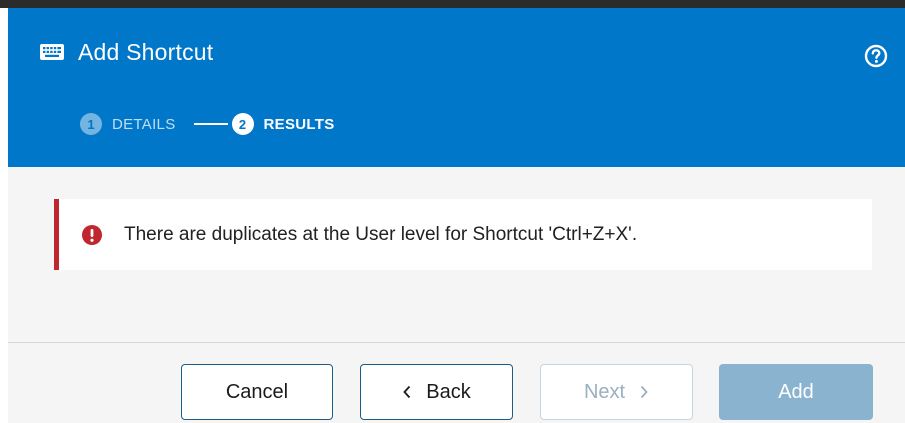  I want to click on add-button: Add, so click(796, 392).